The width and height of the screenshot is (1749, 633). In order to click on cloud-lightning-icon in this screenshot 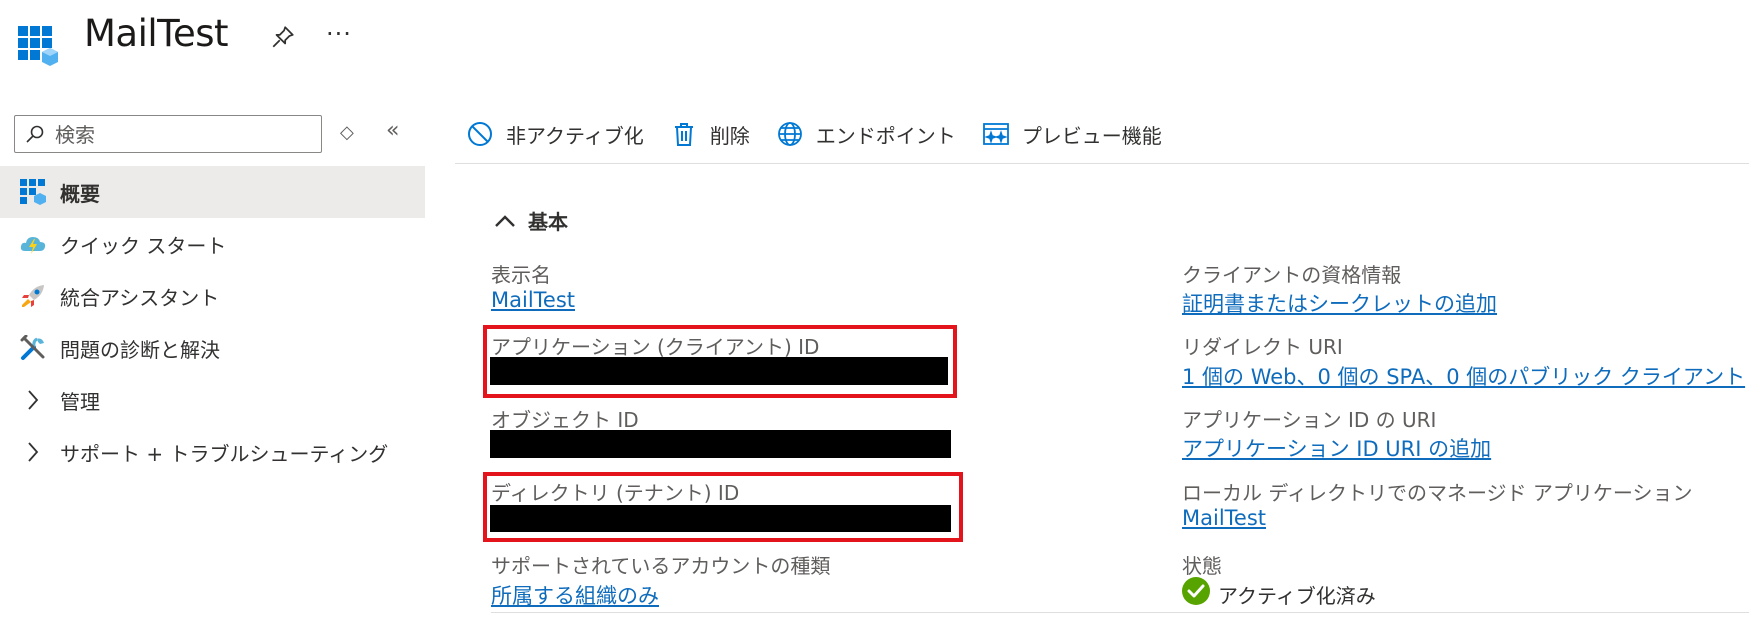, I will do `click(33, 245)`.